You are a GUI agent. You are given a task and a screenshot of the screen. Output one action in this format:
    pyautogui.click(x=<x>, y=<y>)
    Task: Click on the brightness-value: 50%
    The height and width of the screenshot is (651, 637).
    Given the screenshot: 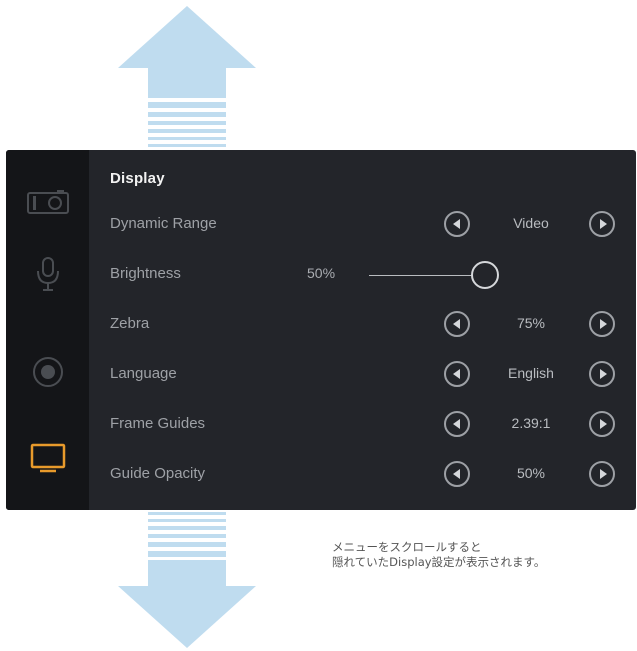 What is the action you would take?
    pyautogui.click(x=321, y=273)
    